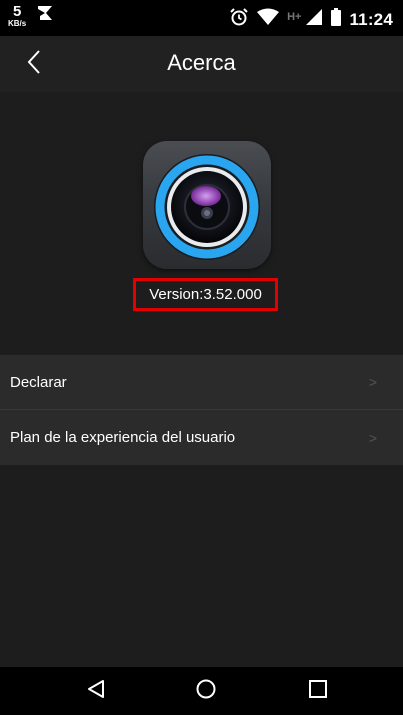 Image resolution: width=403 pixels, height=715 pixels. I want to click on nav-recents-button, so click(318, 691).